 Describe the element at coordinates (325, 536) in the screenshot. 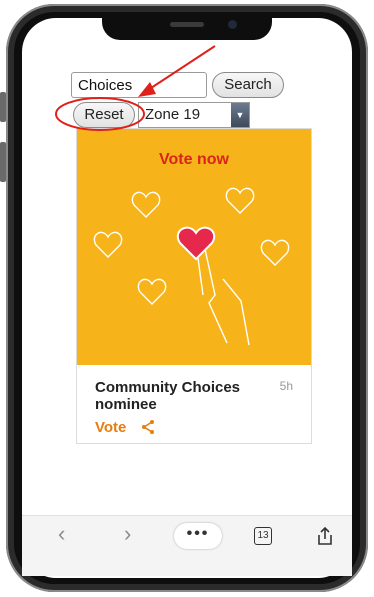

I see `share-upload-icon` at that location.